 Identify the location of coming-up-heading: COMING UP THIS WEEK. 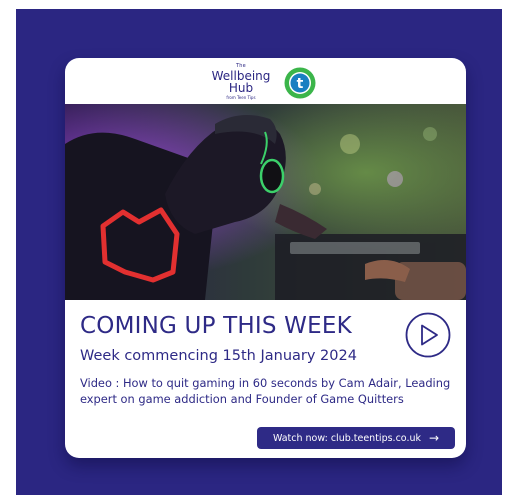
(216, 326).